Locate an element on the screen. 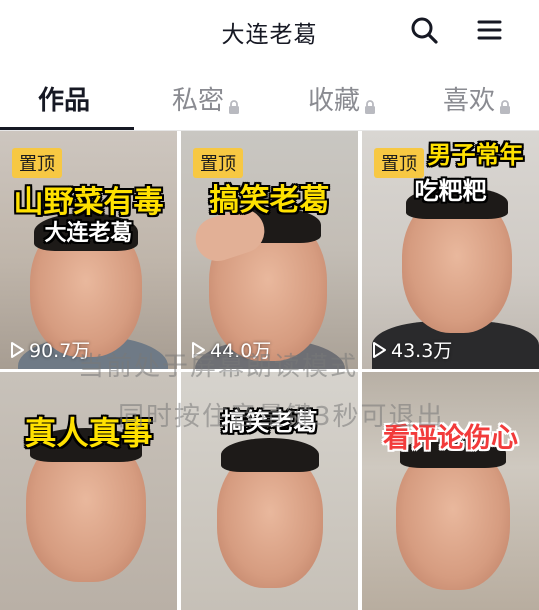 The image size is (539, 610). video-caption: 大连老葛 is located at coordinates (88, 233).